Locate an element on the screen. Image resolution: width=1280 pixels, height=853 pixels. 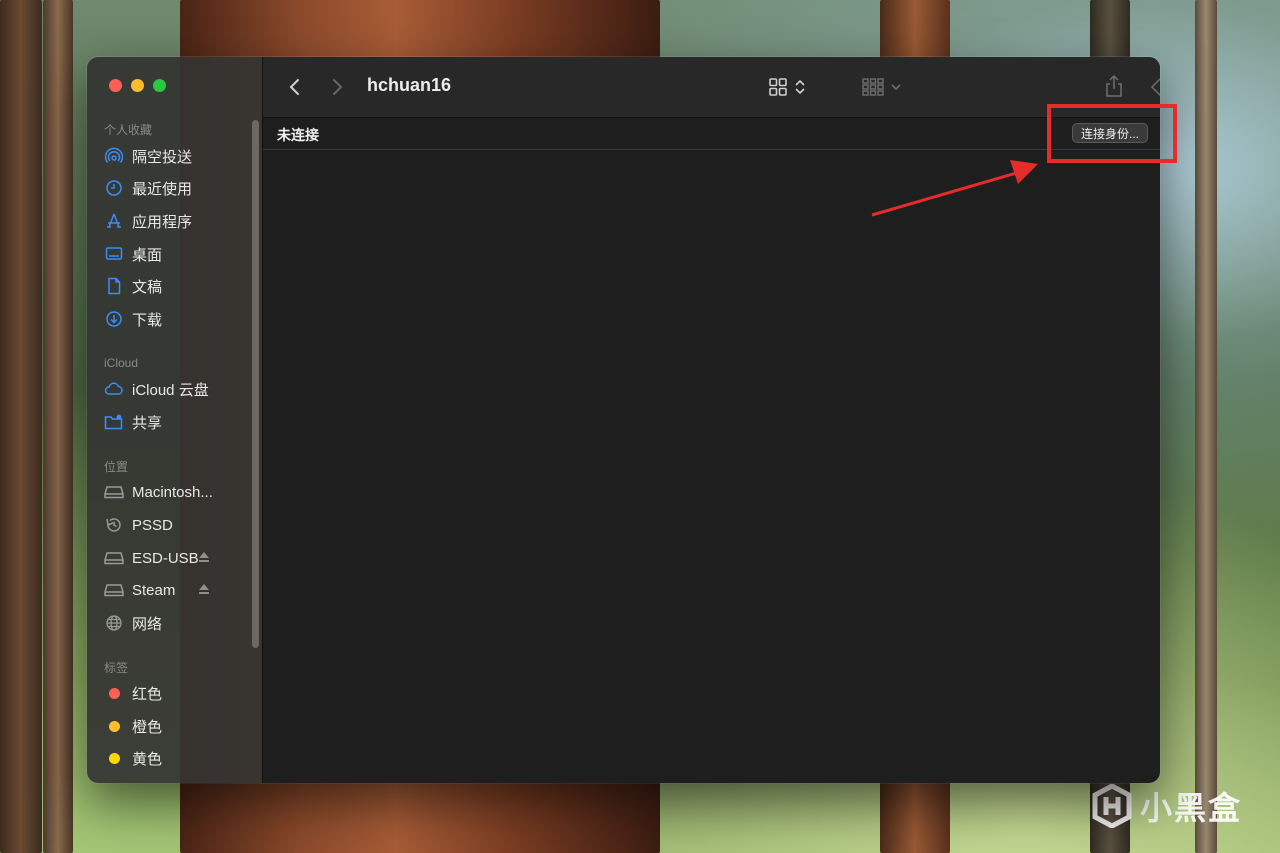
section-header-tags: 标签 is located at coordinates (116, 668).